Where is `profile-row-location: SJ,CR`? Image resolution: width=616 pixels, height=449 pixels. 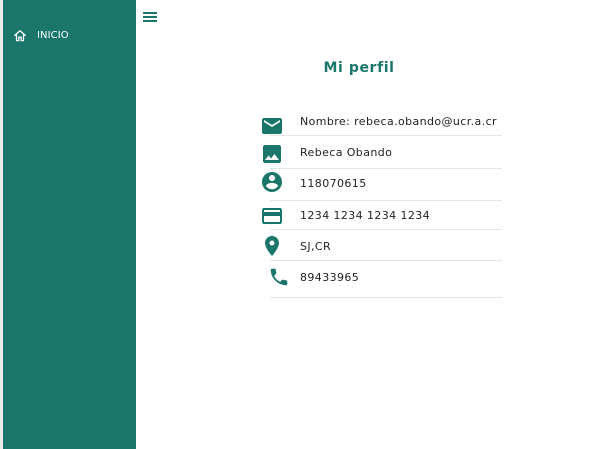
profile-row-location: SJ,CR is located at coordinates (380, 246).